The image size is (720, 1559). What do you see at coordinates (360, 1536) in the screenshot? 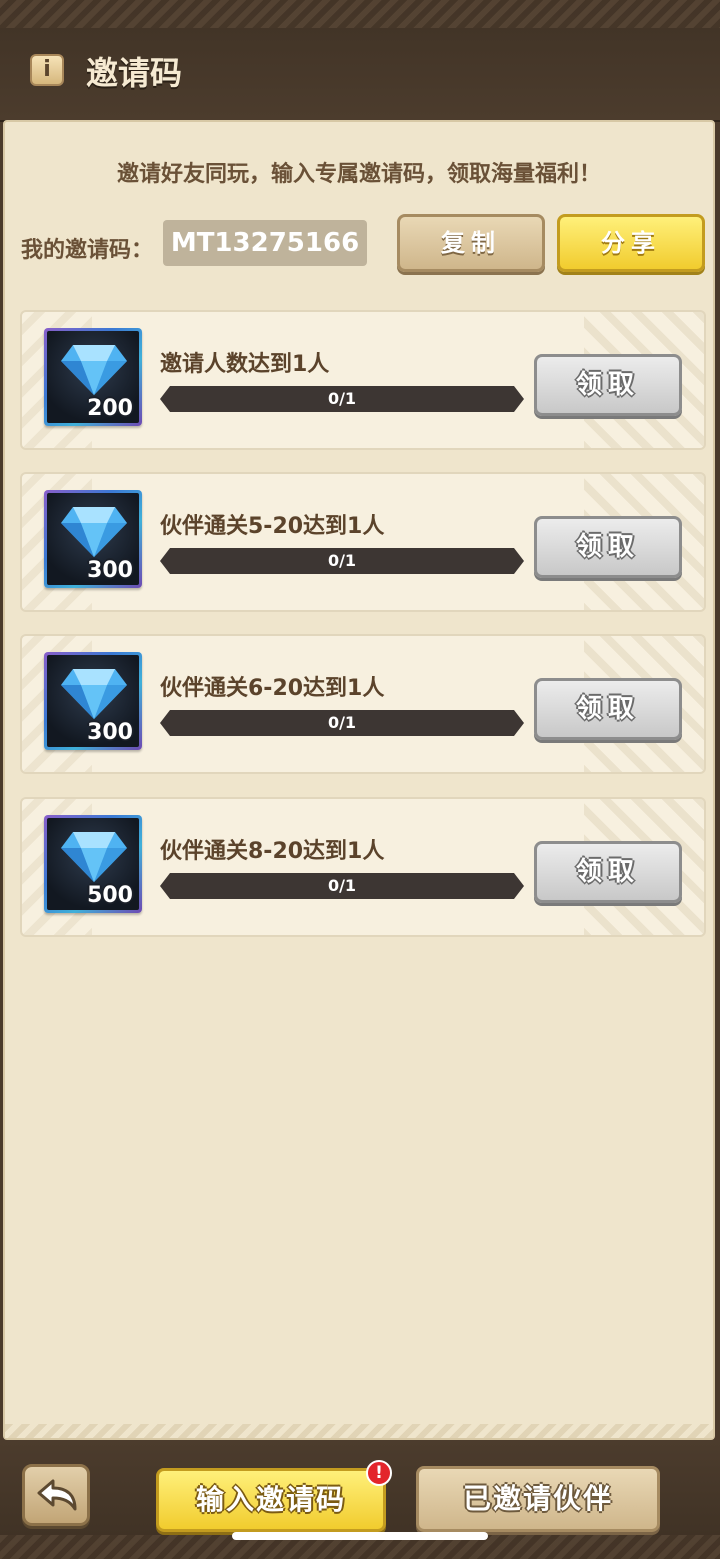
I see `home-indicator` at bounding box center [360, 1536].